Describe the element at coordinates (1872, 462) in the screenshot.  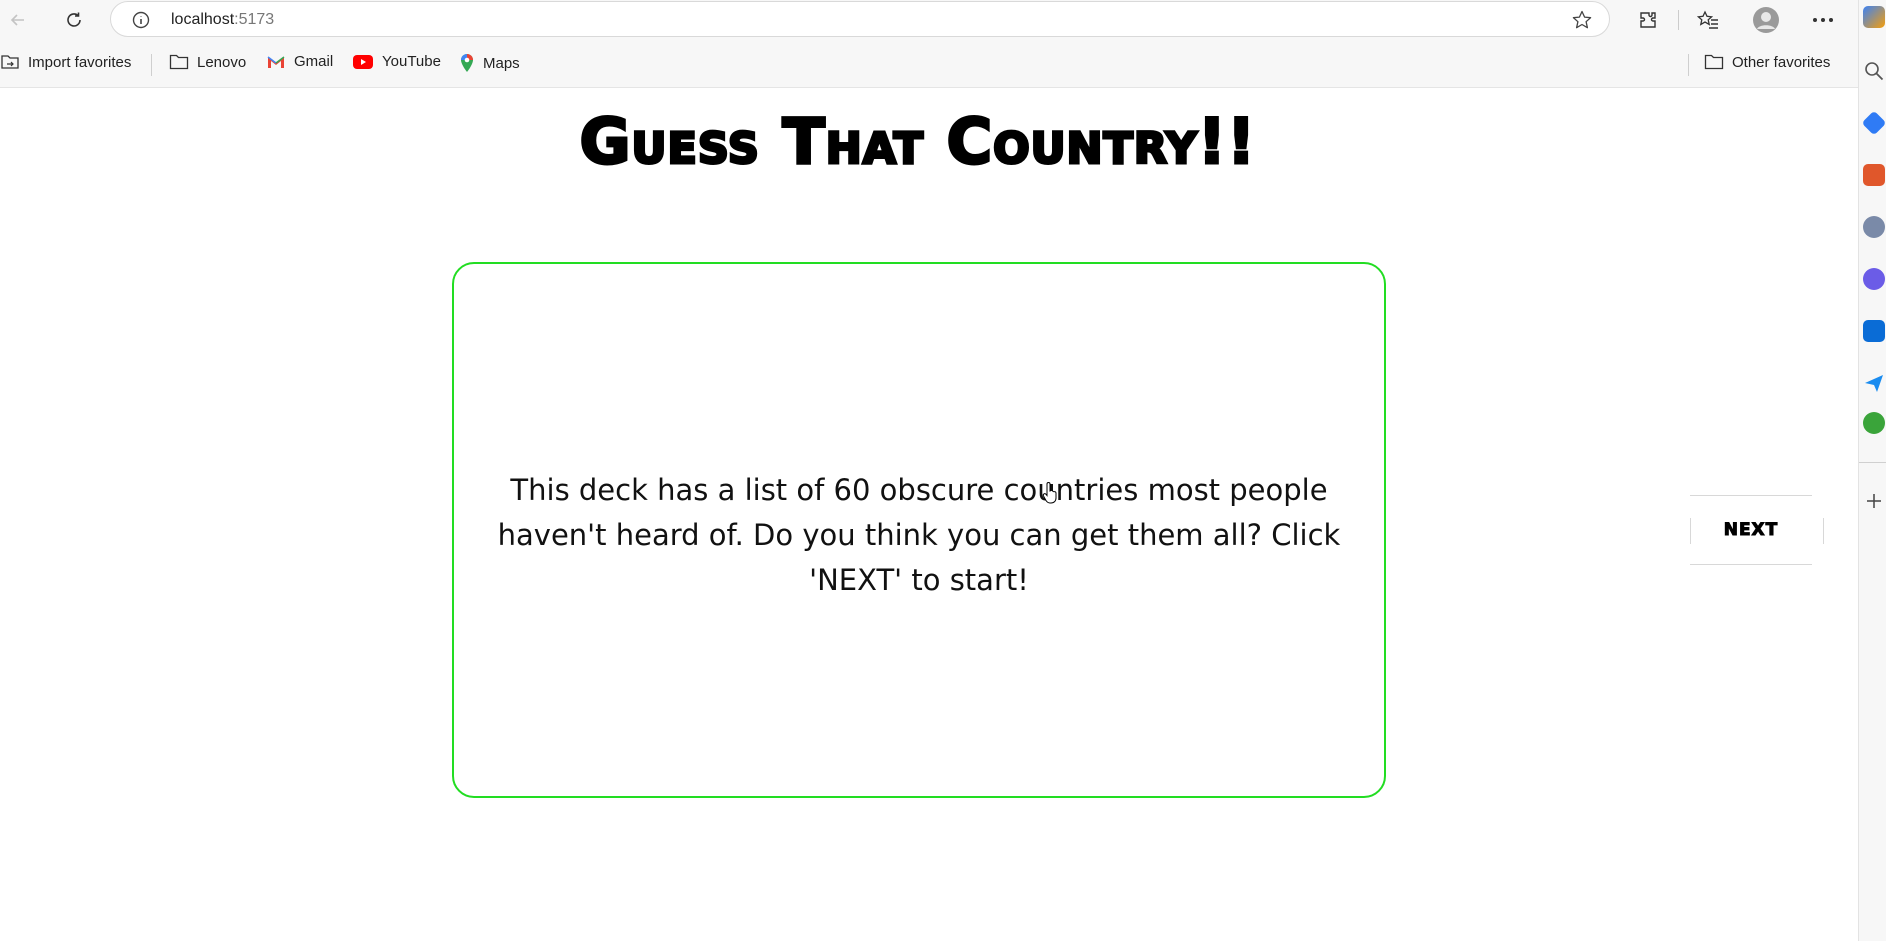
I see `sidebar-divider` at that location.